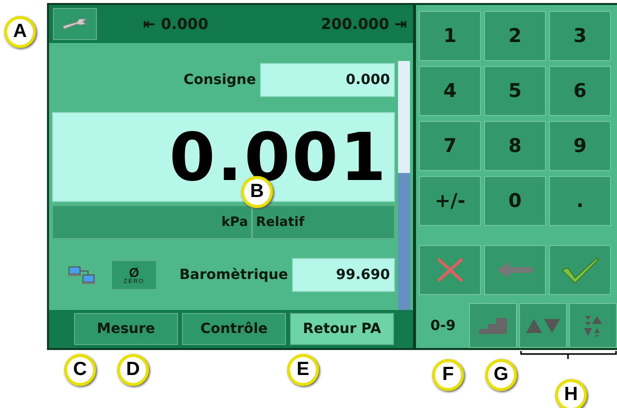  What do you see at coordinates (580, 36) in the screenshot?
I see `keypad-key: 3` at bounding box center [580, 36].